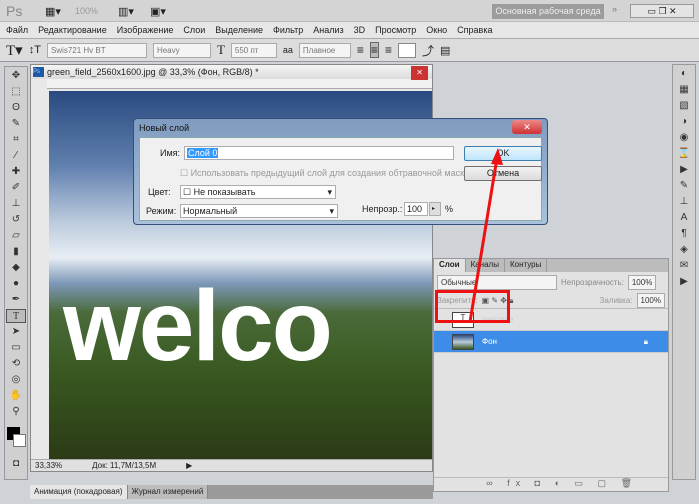 Image resolution: width=699 pixels, height=504 pixels. I want to click on arrow-head, so click(497, 156).